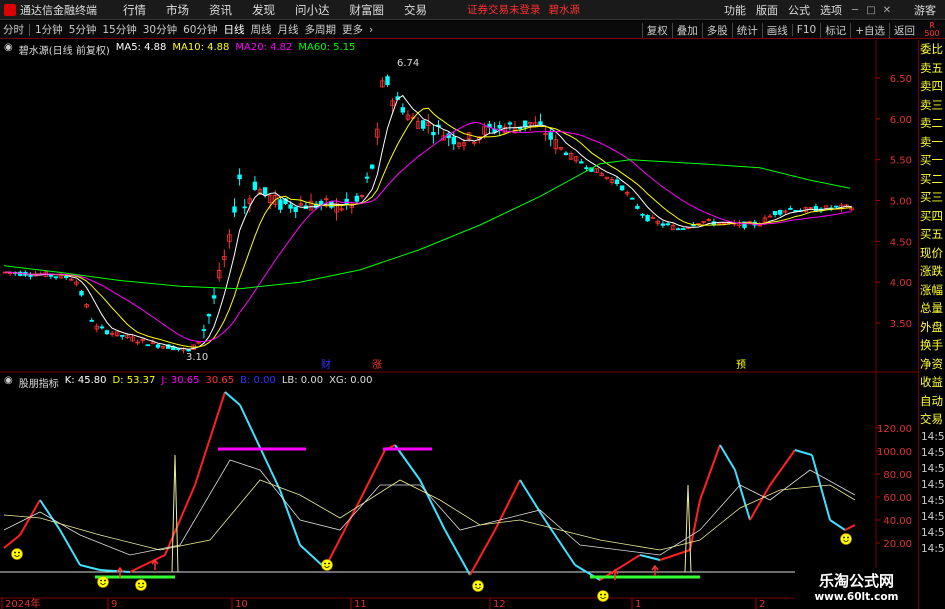 Image resolution: width=945 pixels, height=609 pixels. Describe the element at coordinates (901, 202) in the screenshot. I see `price-label: 5.00` at that location.